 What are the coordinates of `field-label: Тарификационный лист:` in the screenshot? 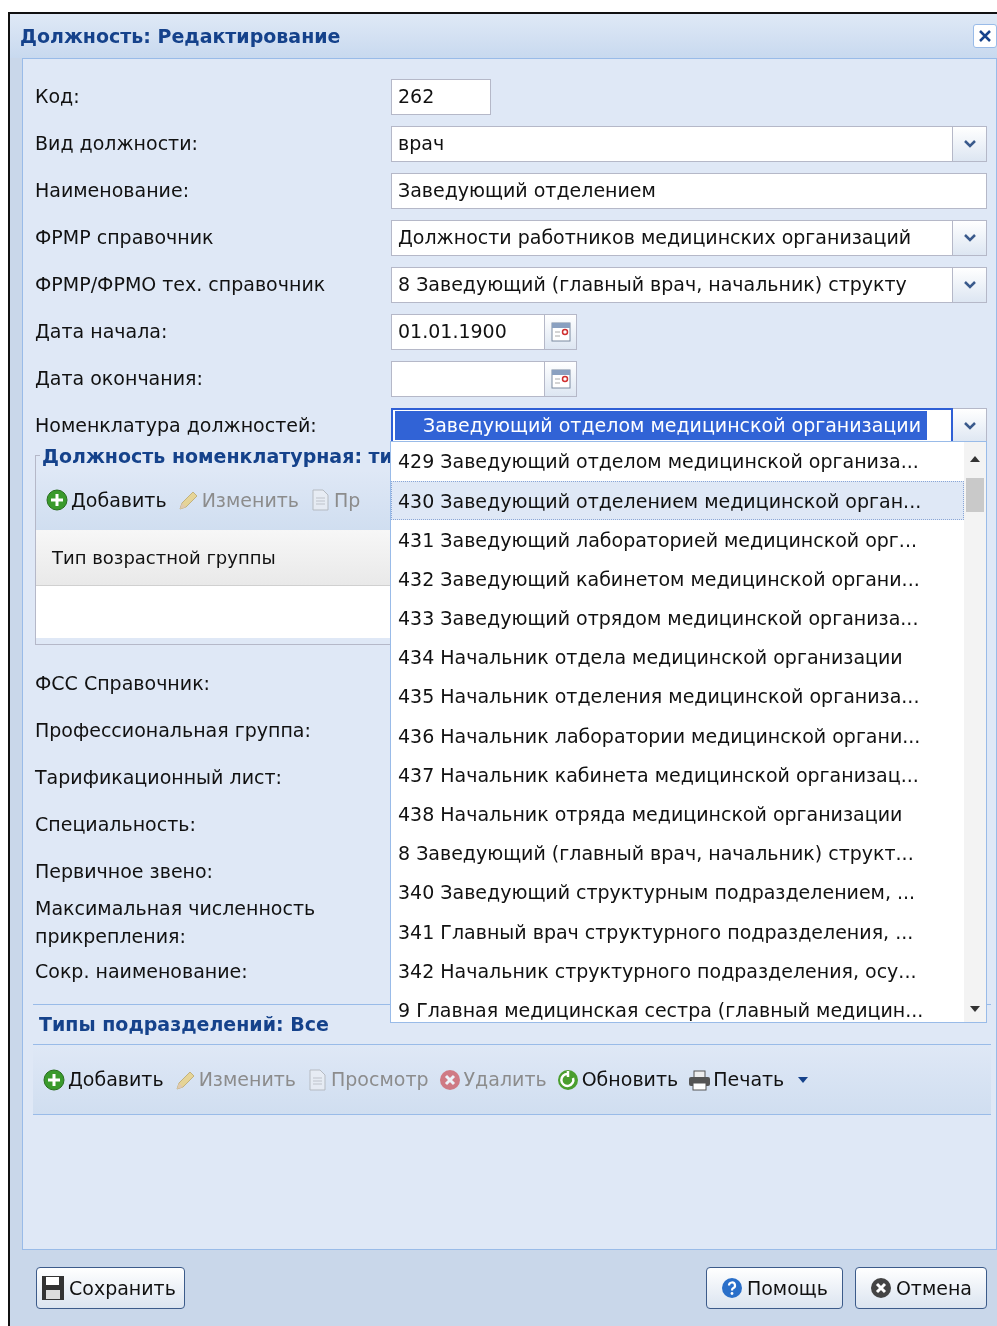 It's located at (159, 777).